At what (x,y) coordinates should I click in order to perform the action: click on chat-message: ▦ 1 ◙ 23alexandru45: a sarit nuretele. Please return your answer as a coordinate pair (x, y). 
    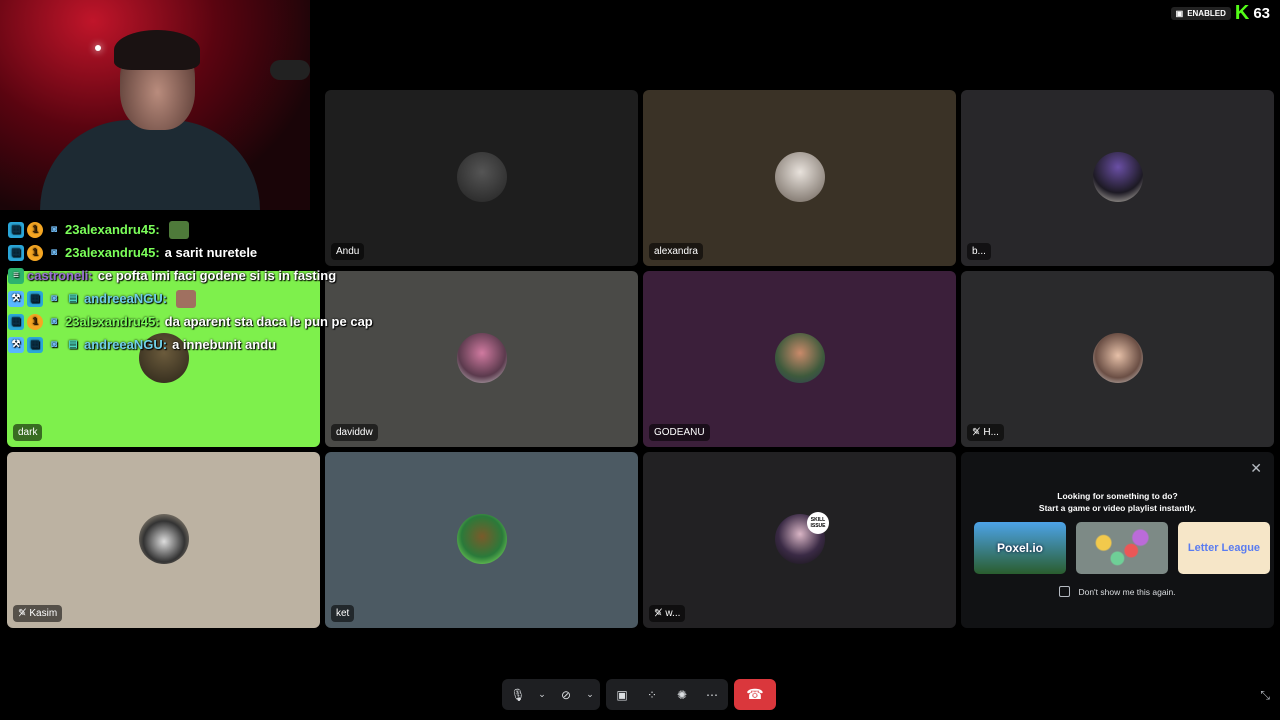
    Looking at the image, I should click on (218, 252).